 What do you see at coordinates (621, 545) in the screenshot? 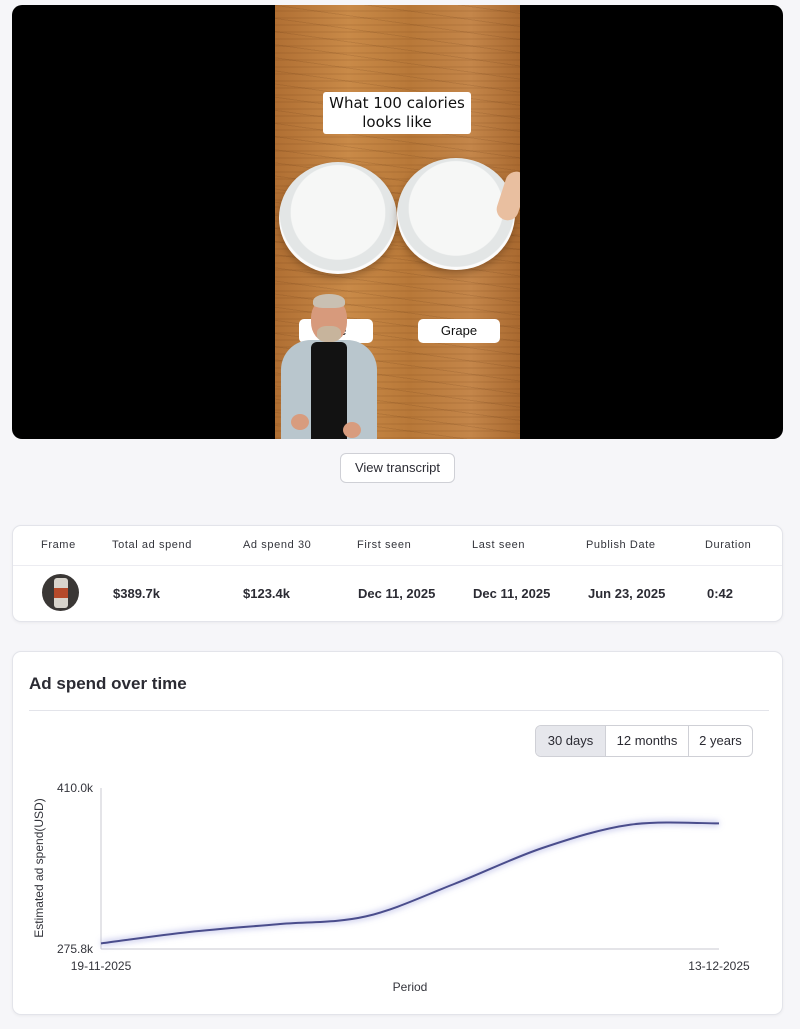
I see `header-publish-date: Publish Date` at bounding box center [621, 545].